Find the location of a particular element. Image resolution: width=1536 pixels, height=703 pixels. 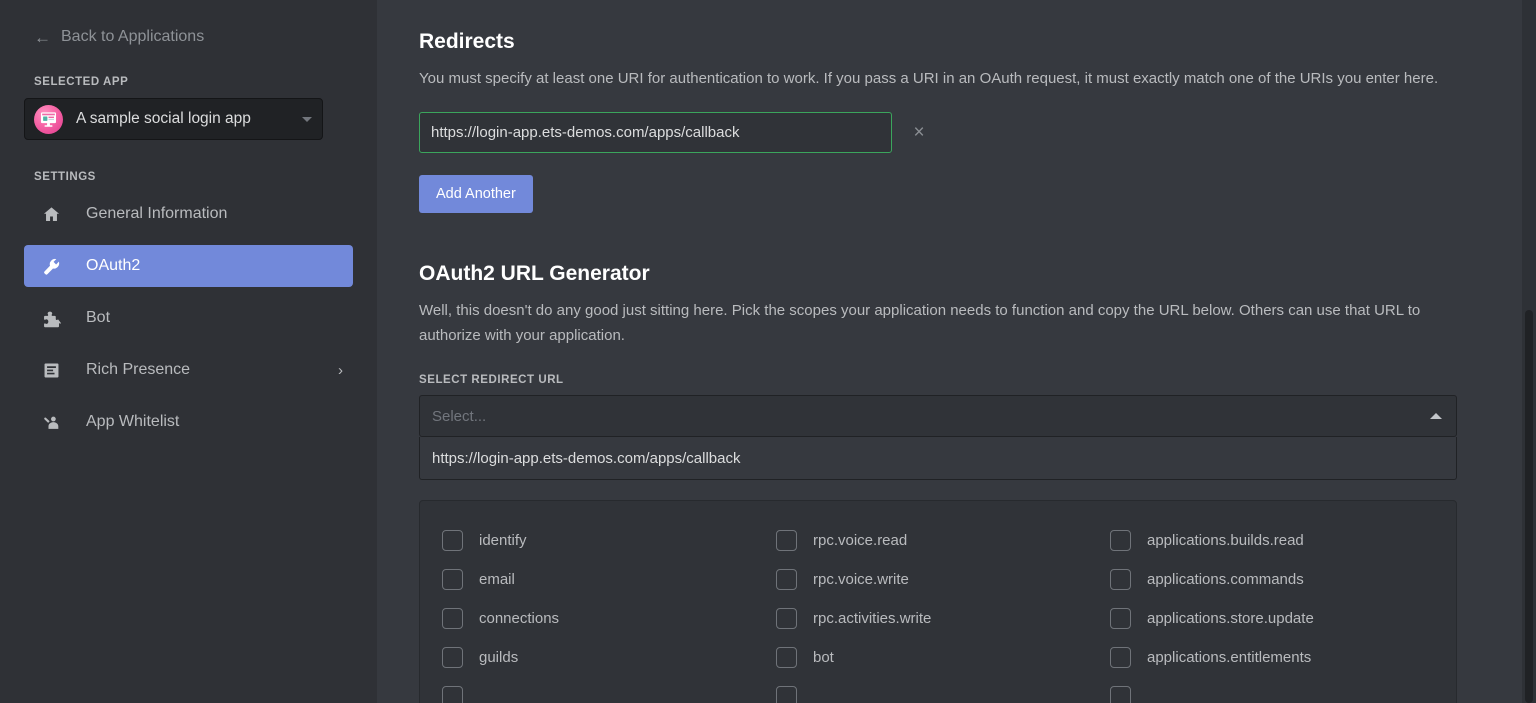

sidebar-item-bot: Bot is located at coordinates (188, 318).